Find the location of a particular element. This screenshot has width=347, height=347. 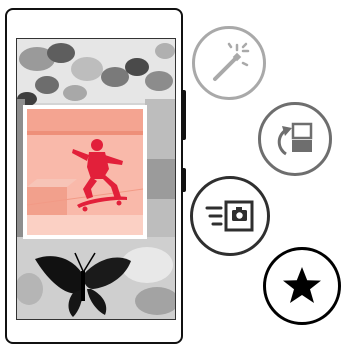

rotate-icon is located at coordinates (295, 139).